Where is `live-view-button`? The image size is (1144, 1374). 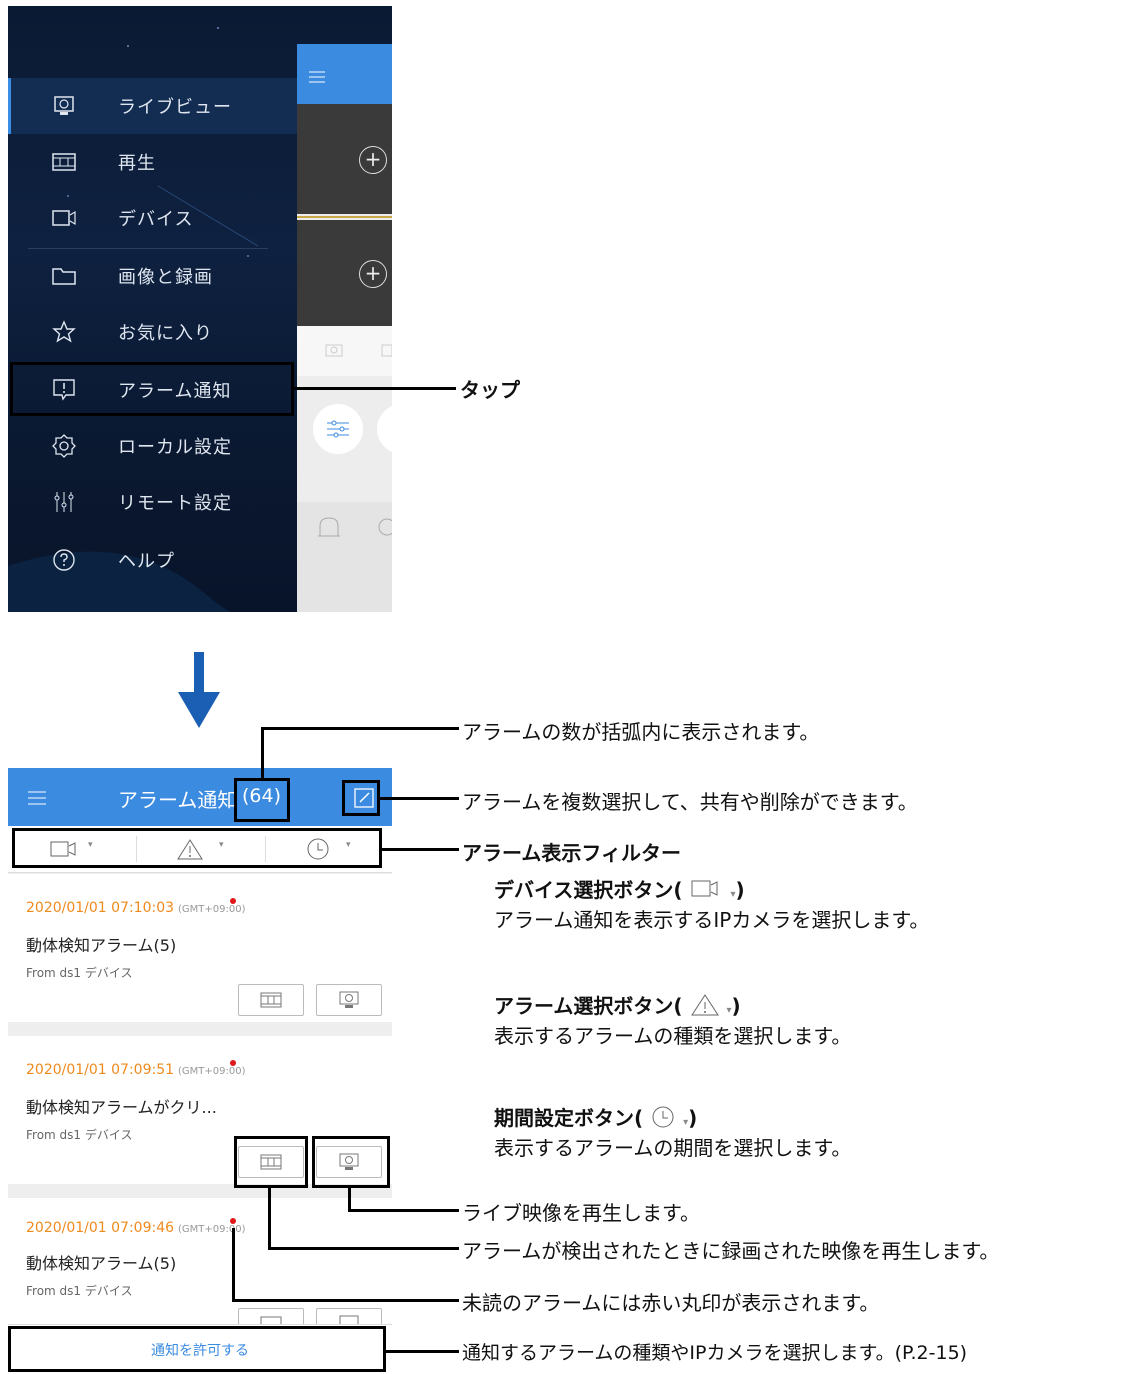
live-view-button is located at coordinates (349, 1000).